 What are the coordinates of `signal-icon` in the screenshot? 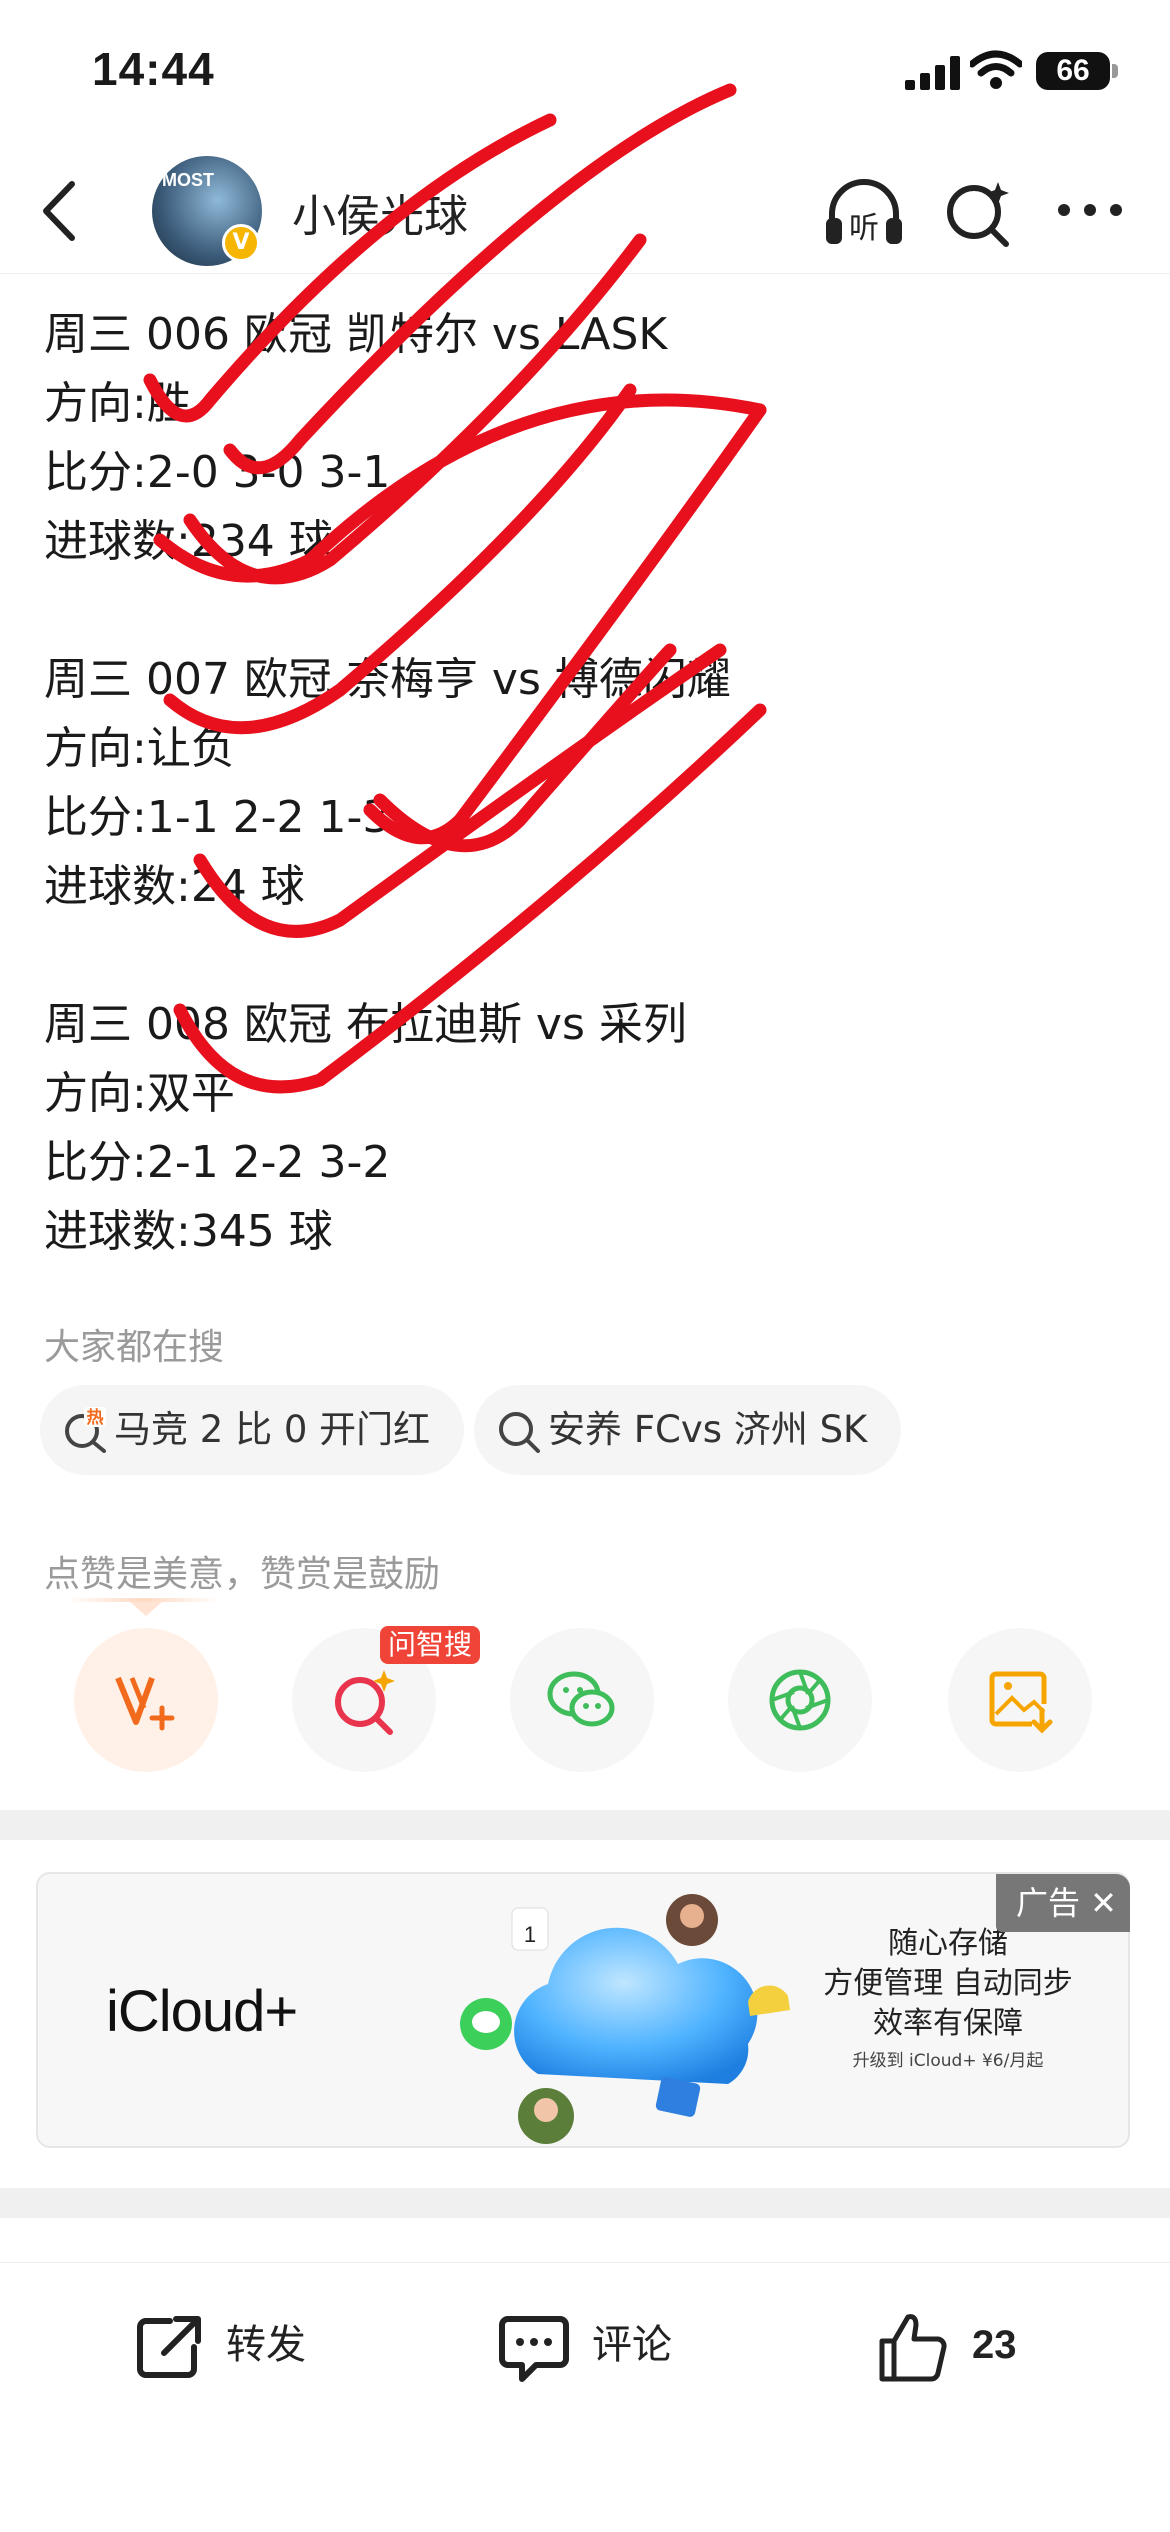 It's located at (932, 73).